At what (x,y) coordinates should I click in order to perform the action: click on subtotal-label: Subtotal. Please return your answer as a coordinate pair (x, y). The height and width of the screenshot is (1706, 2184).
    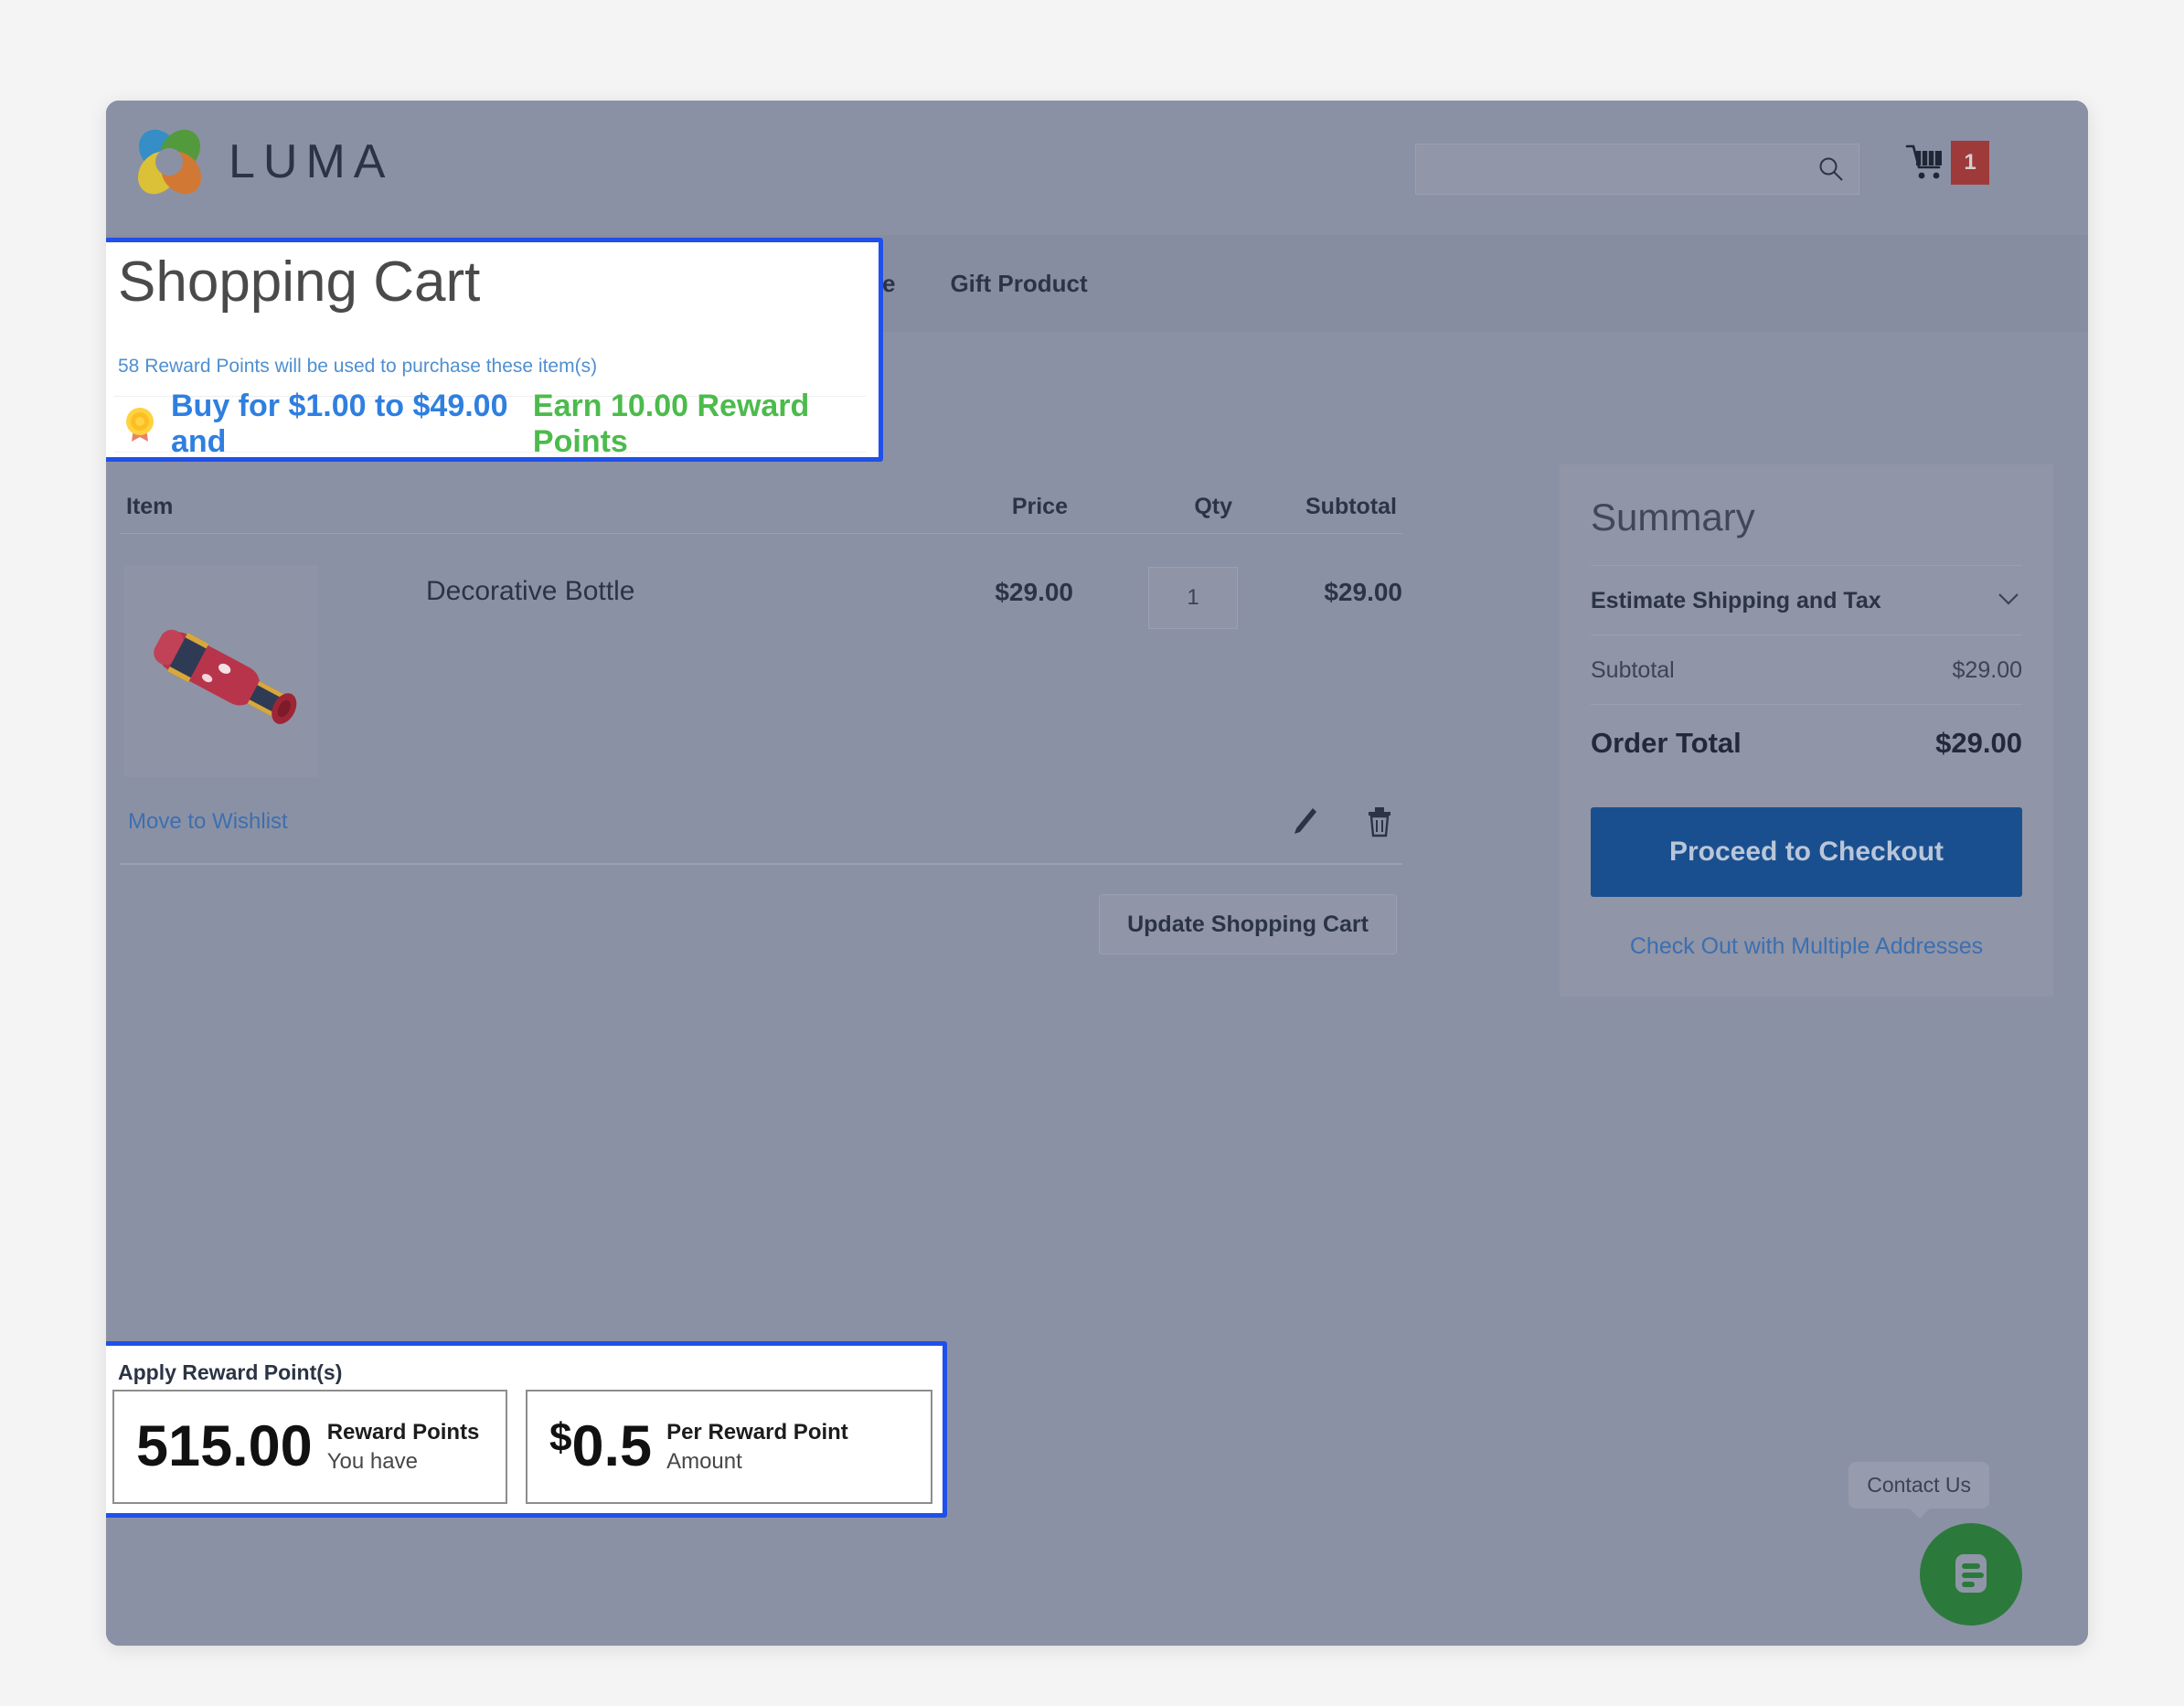
    Looking at the image, I should click on (1633, 670).